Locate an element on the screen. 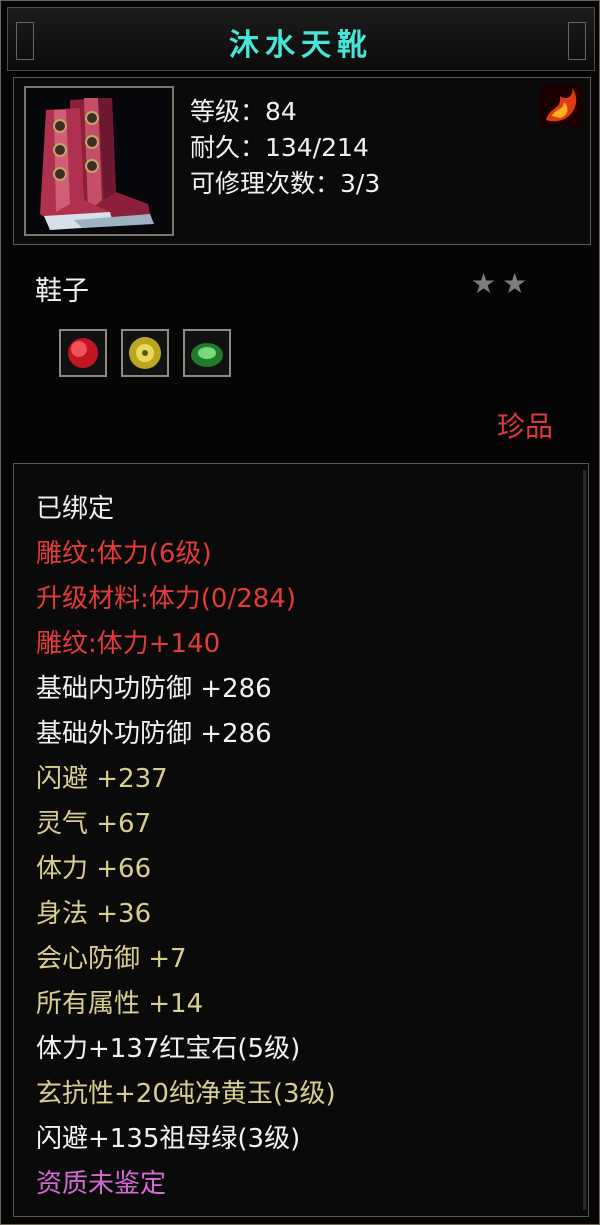  level-text: 等级：84 is located at coordinates (243, 111).